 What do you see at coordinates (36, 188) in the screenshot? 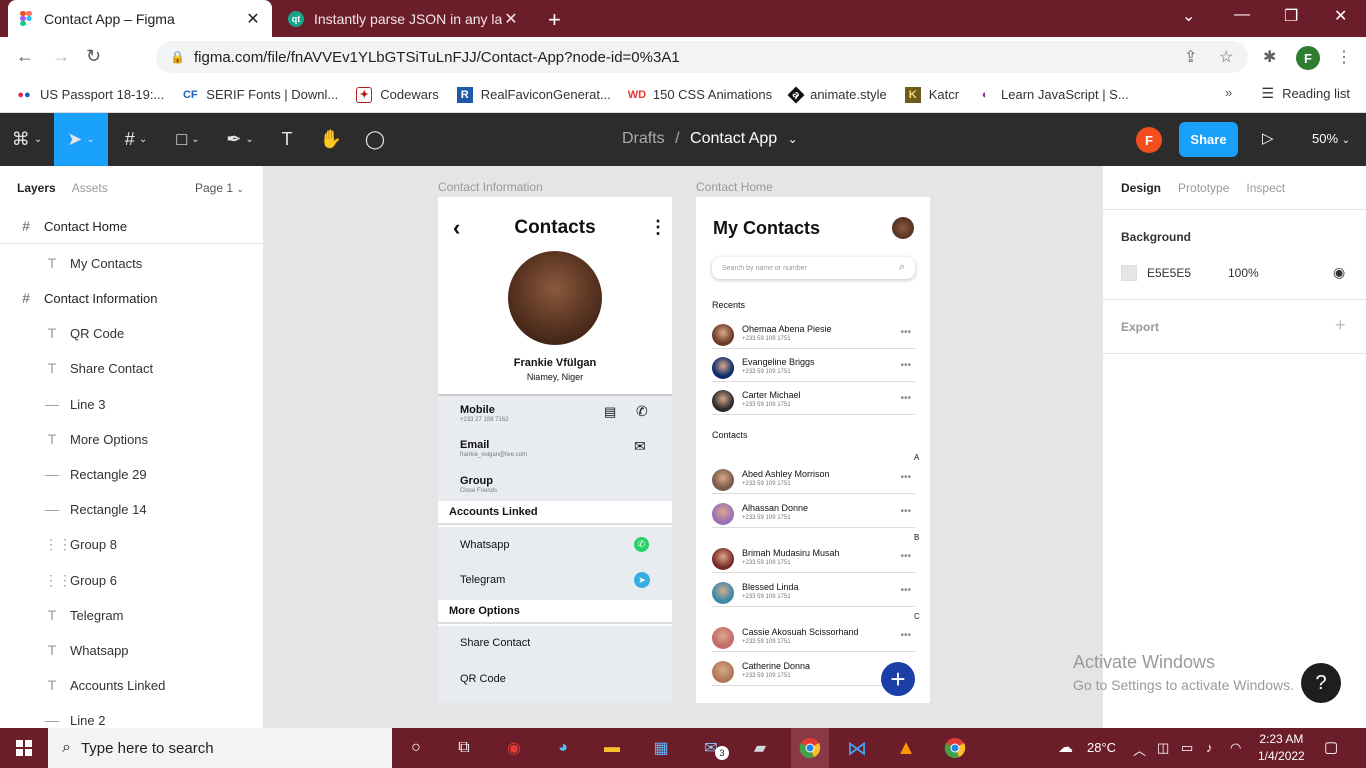
I see `tab-layers: Layers` at bounding box center [36, 188].